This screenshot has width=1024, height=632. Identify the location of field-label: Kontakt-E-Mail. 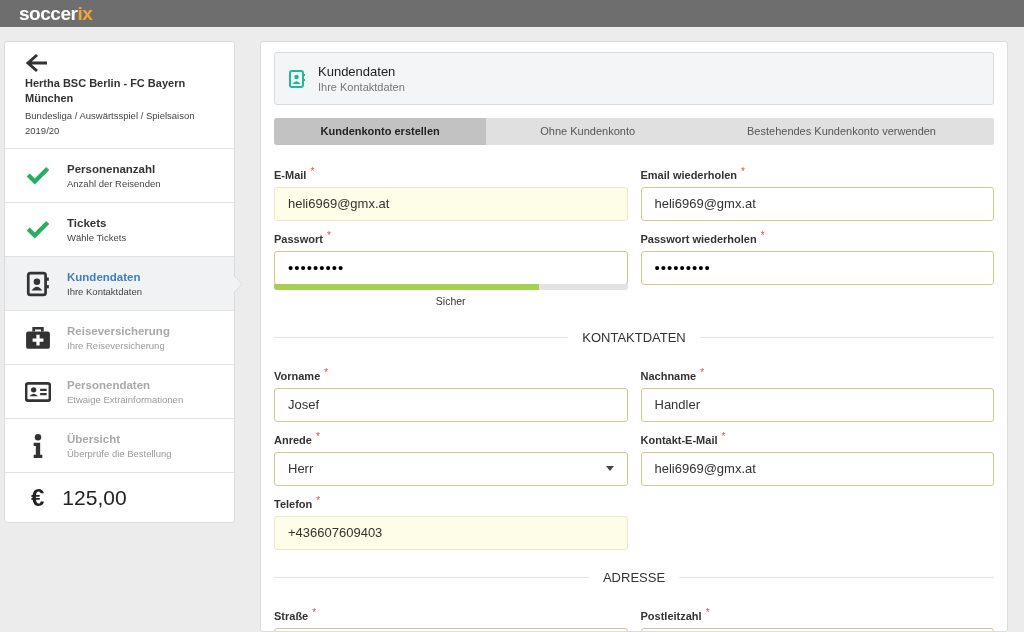
(679, 440).